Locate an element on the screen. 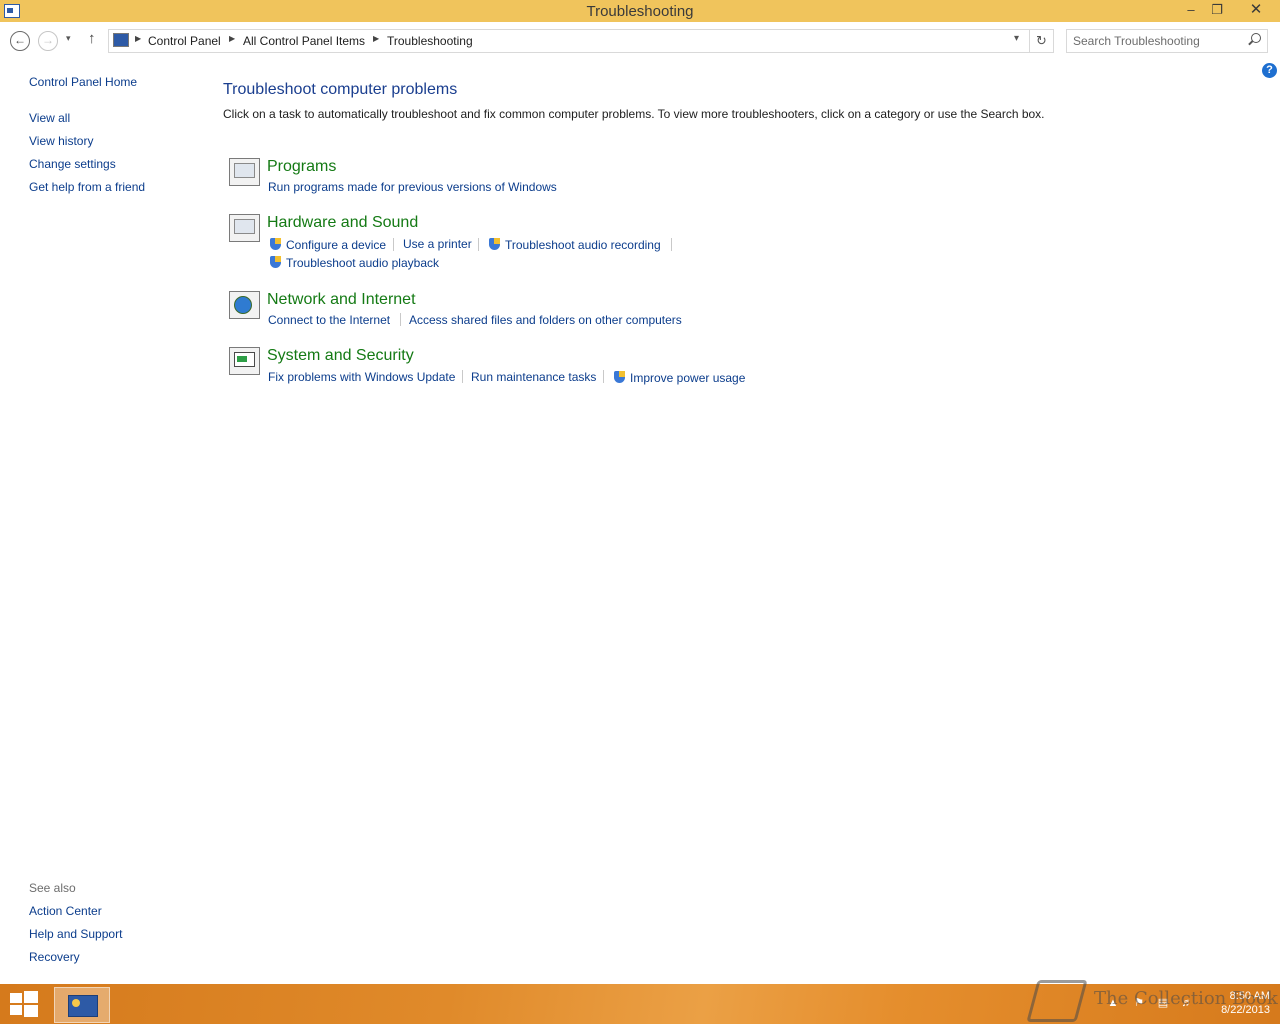 Image resolution: width=1280 pixels, height=1024 pixels. category-system-security: System and Security is located at coordinates (340, 356).